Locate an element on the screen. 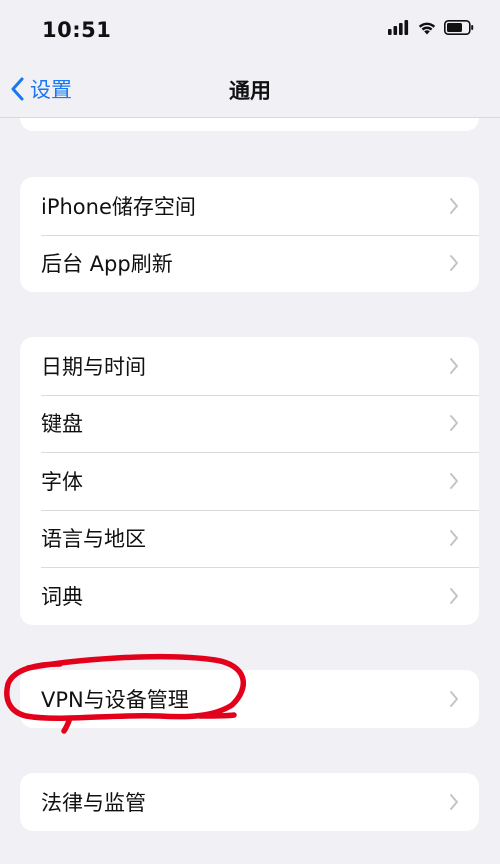  row-label: 字体 is located at coordinates (62, 481).